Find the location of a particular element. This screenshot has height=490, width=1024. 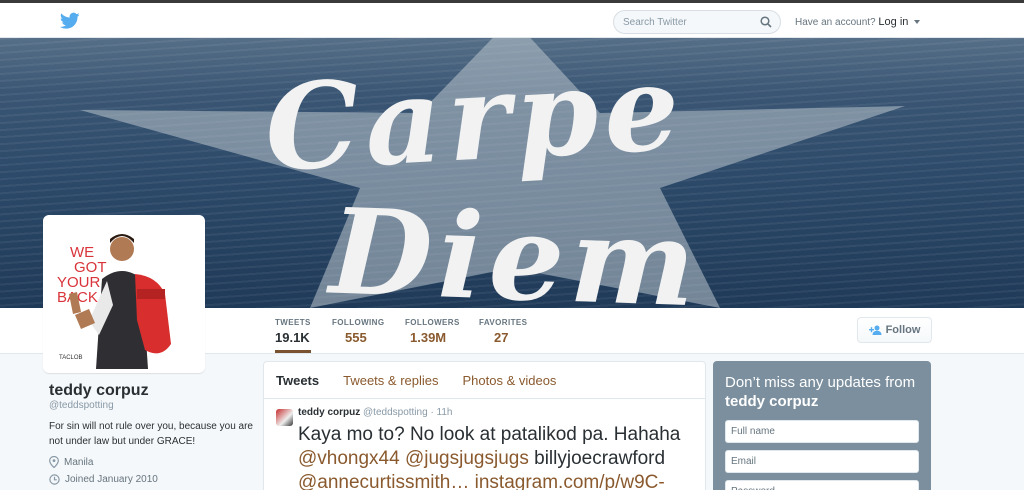

calendar-clock-icon is located at coordinates (54, 479).